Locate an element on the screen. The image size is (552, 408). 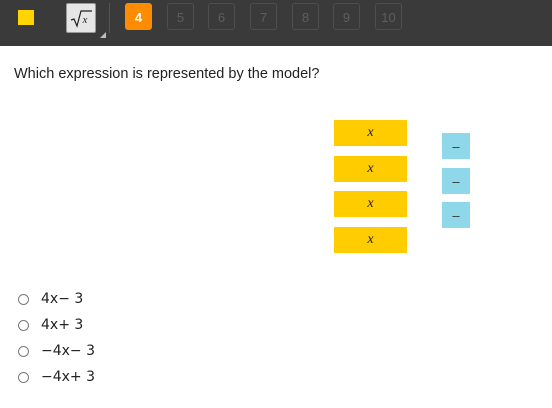
answer-option-3: −4x− 3 is located at coordinates (56, 351).